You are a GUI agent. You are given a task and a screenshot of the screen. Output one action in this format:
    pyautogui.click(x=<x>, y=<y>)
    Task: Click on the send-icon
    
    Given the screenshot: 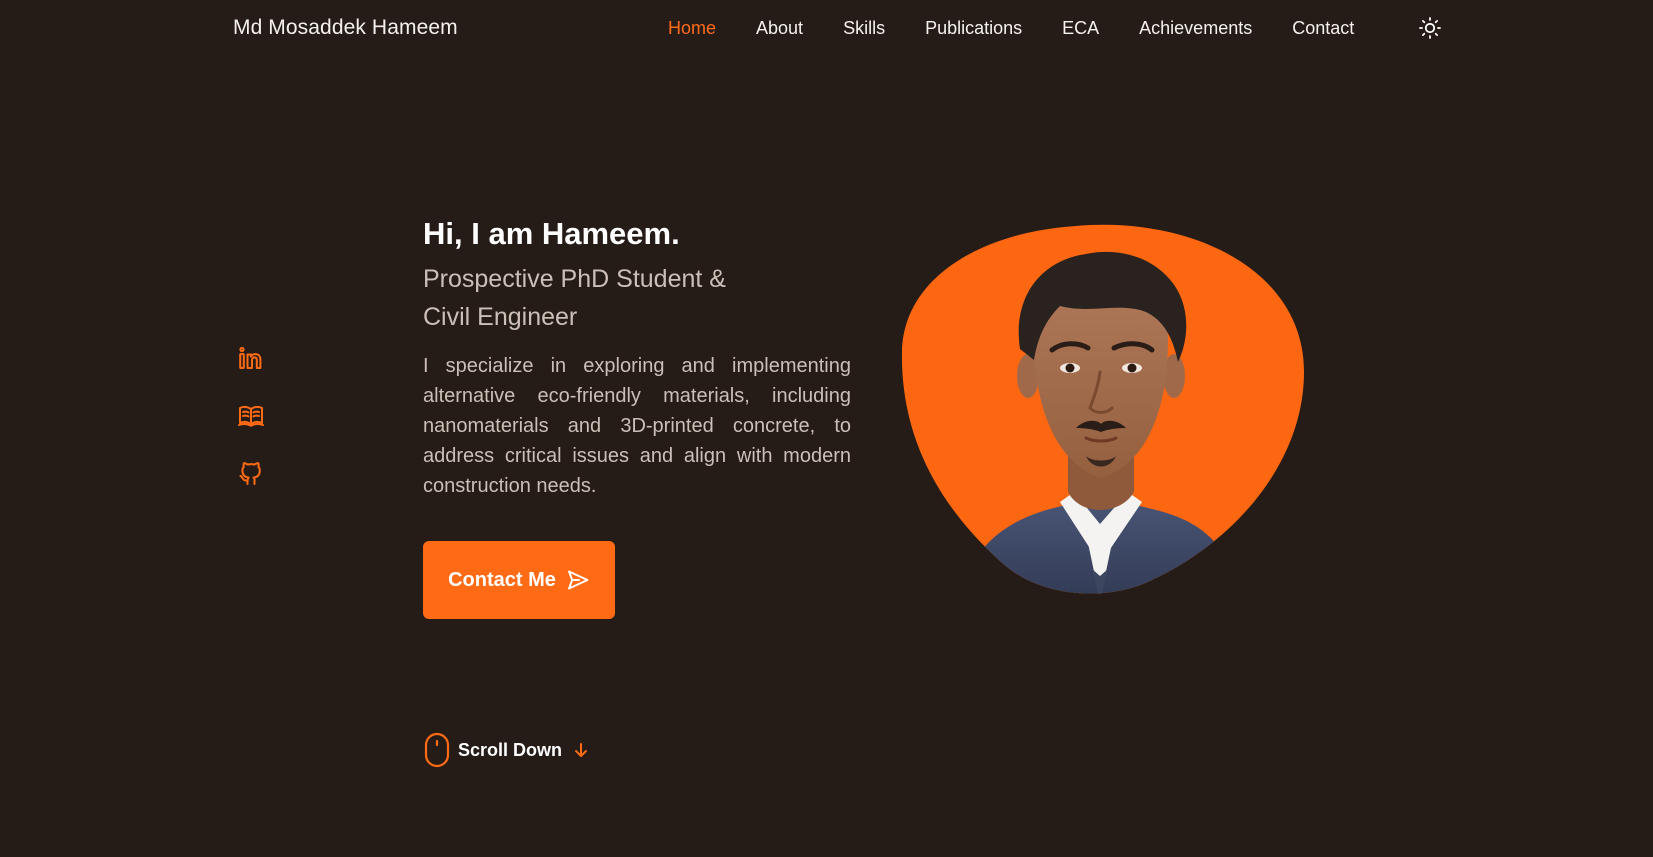 What is the action you would take?
    pyautogui.click(x=578, y=580)
    